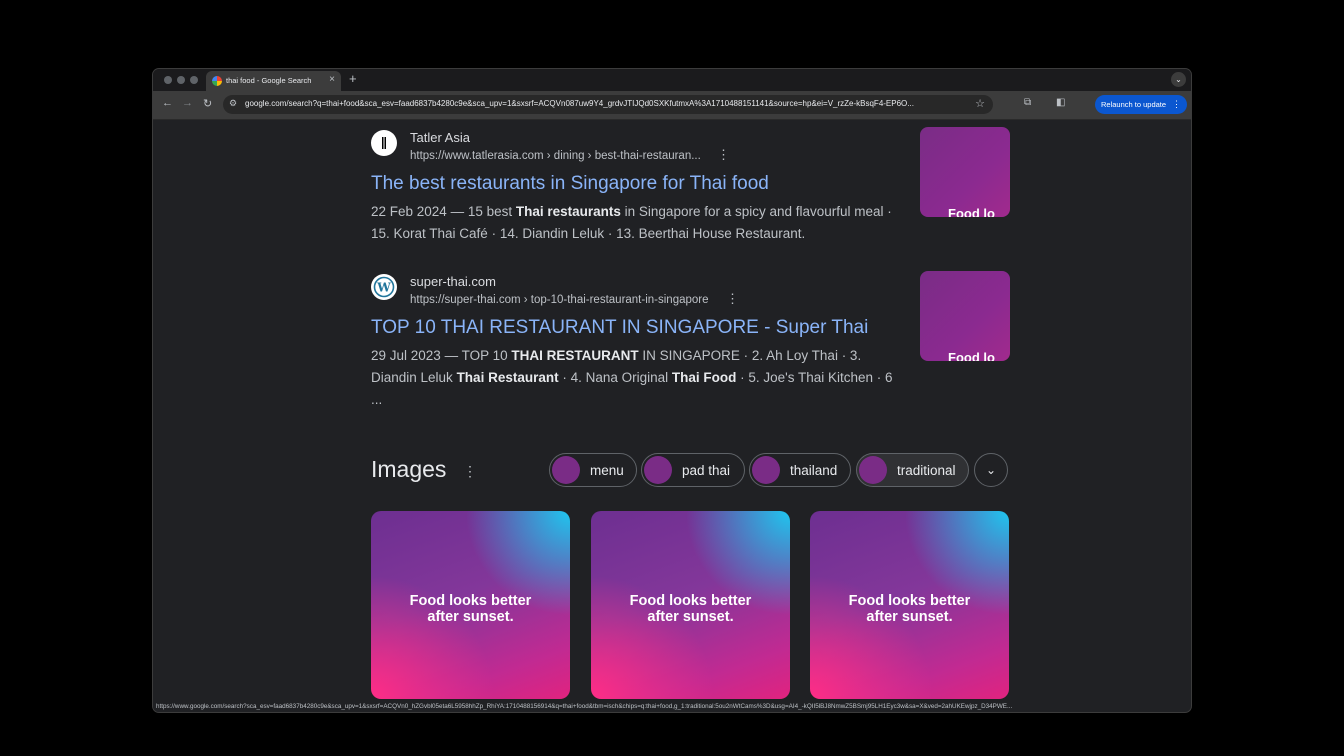 The height and width of the screenshot is (756, 1344). What do you see at coordinates (269, 80) in the screenshot?
I see `tab-title: thai food - Google Search` at bounding box center [269, 80].